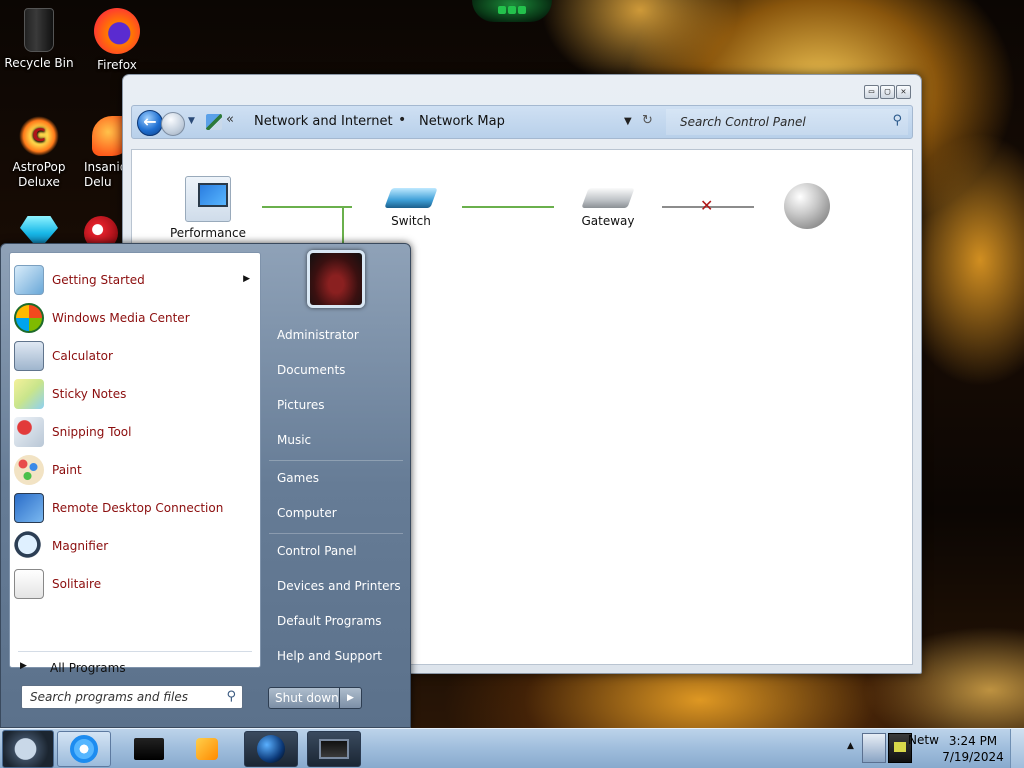 Image resolution: width=1024 pixels, height=768 pixels. I want to click on getting-started-icon, so click(29, 280).